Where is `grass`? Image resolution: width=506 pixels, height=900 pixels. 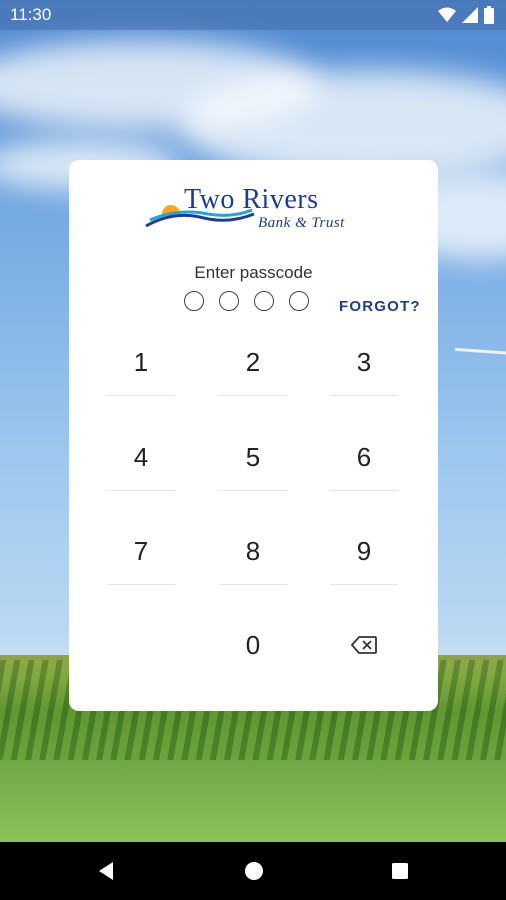
grass is located at coordinates (253, 801).